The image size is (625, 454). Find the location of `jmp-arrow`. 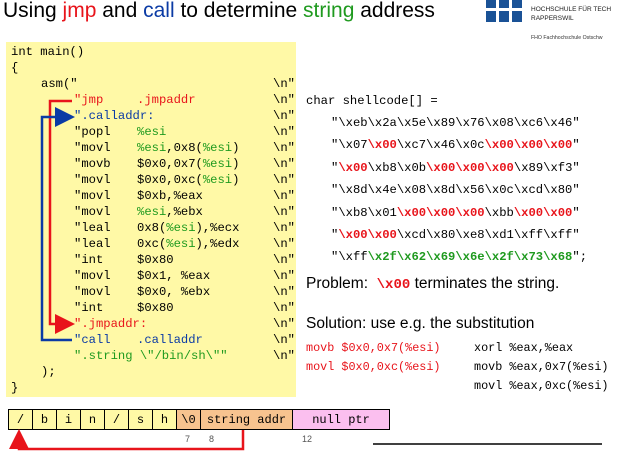

jmp-arrow is located at coordinates (61, 216).